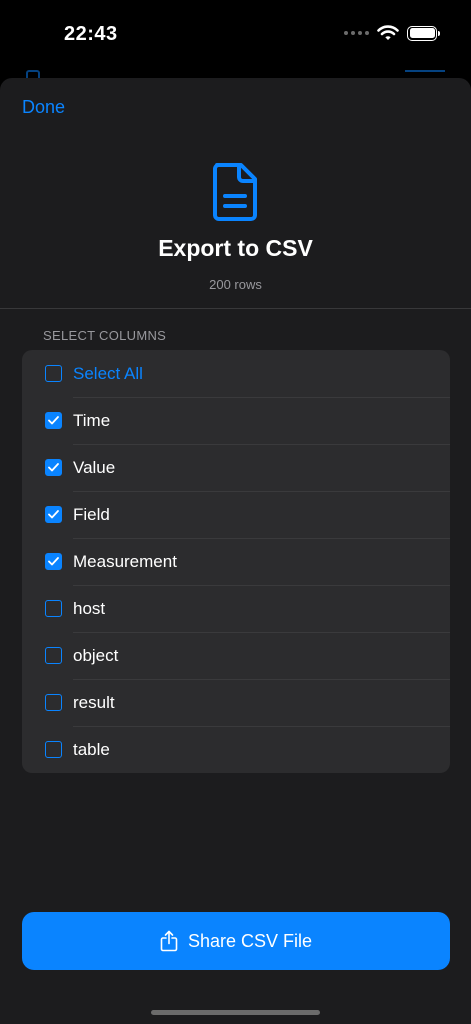  Describe the element at coordinates (235, 248) in the screenshot. I see `sheet-title: Export to CSV` at that location.